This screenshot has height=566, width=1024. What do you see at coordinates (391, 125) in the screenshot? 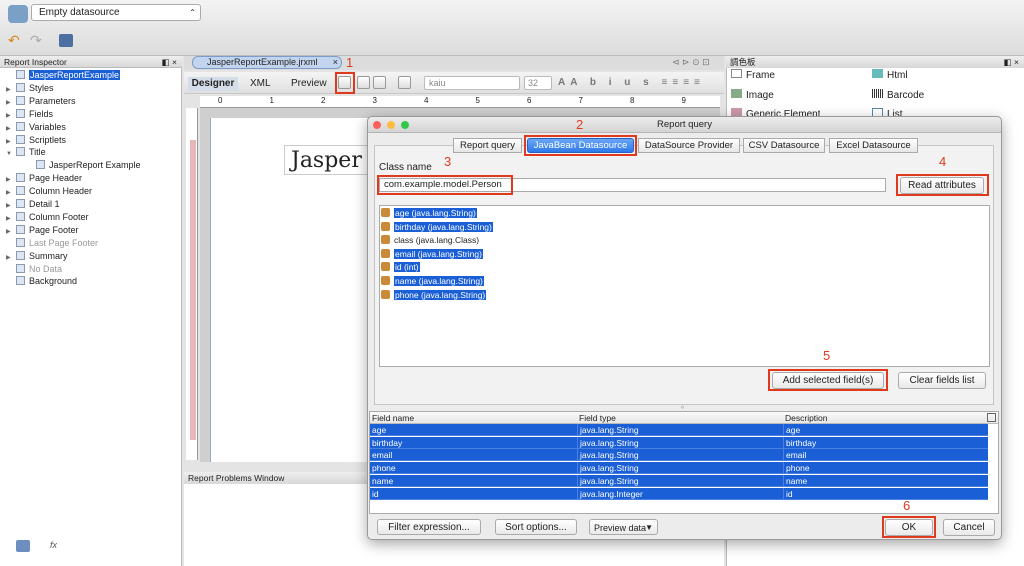
I see `minimize-window-icon` at bounding box center [391, 125].